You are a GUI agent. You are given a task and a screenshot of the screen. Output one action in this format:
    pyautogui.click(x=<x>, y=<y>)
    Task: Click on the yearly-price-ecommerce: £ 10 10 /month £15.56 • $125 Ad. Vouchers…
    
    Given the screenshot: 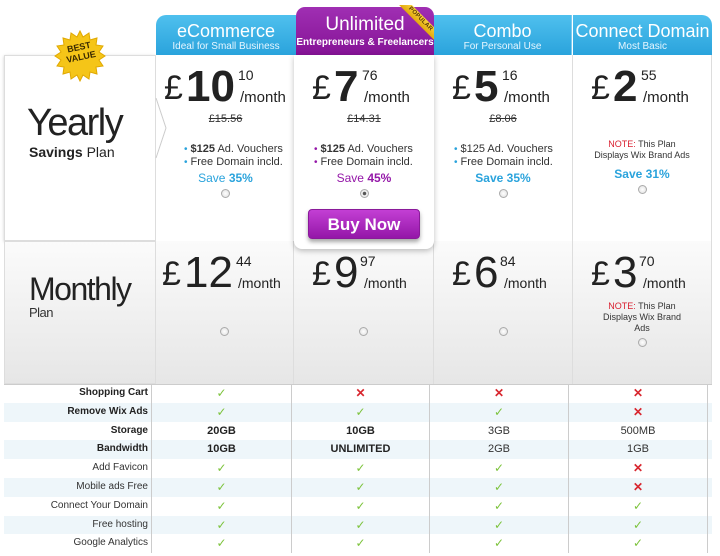 What is the action you would take?
    pyautogui.click(x=226, y=148)
    